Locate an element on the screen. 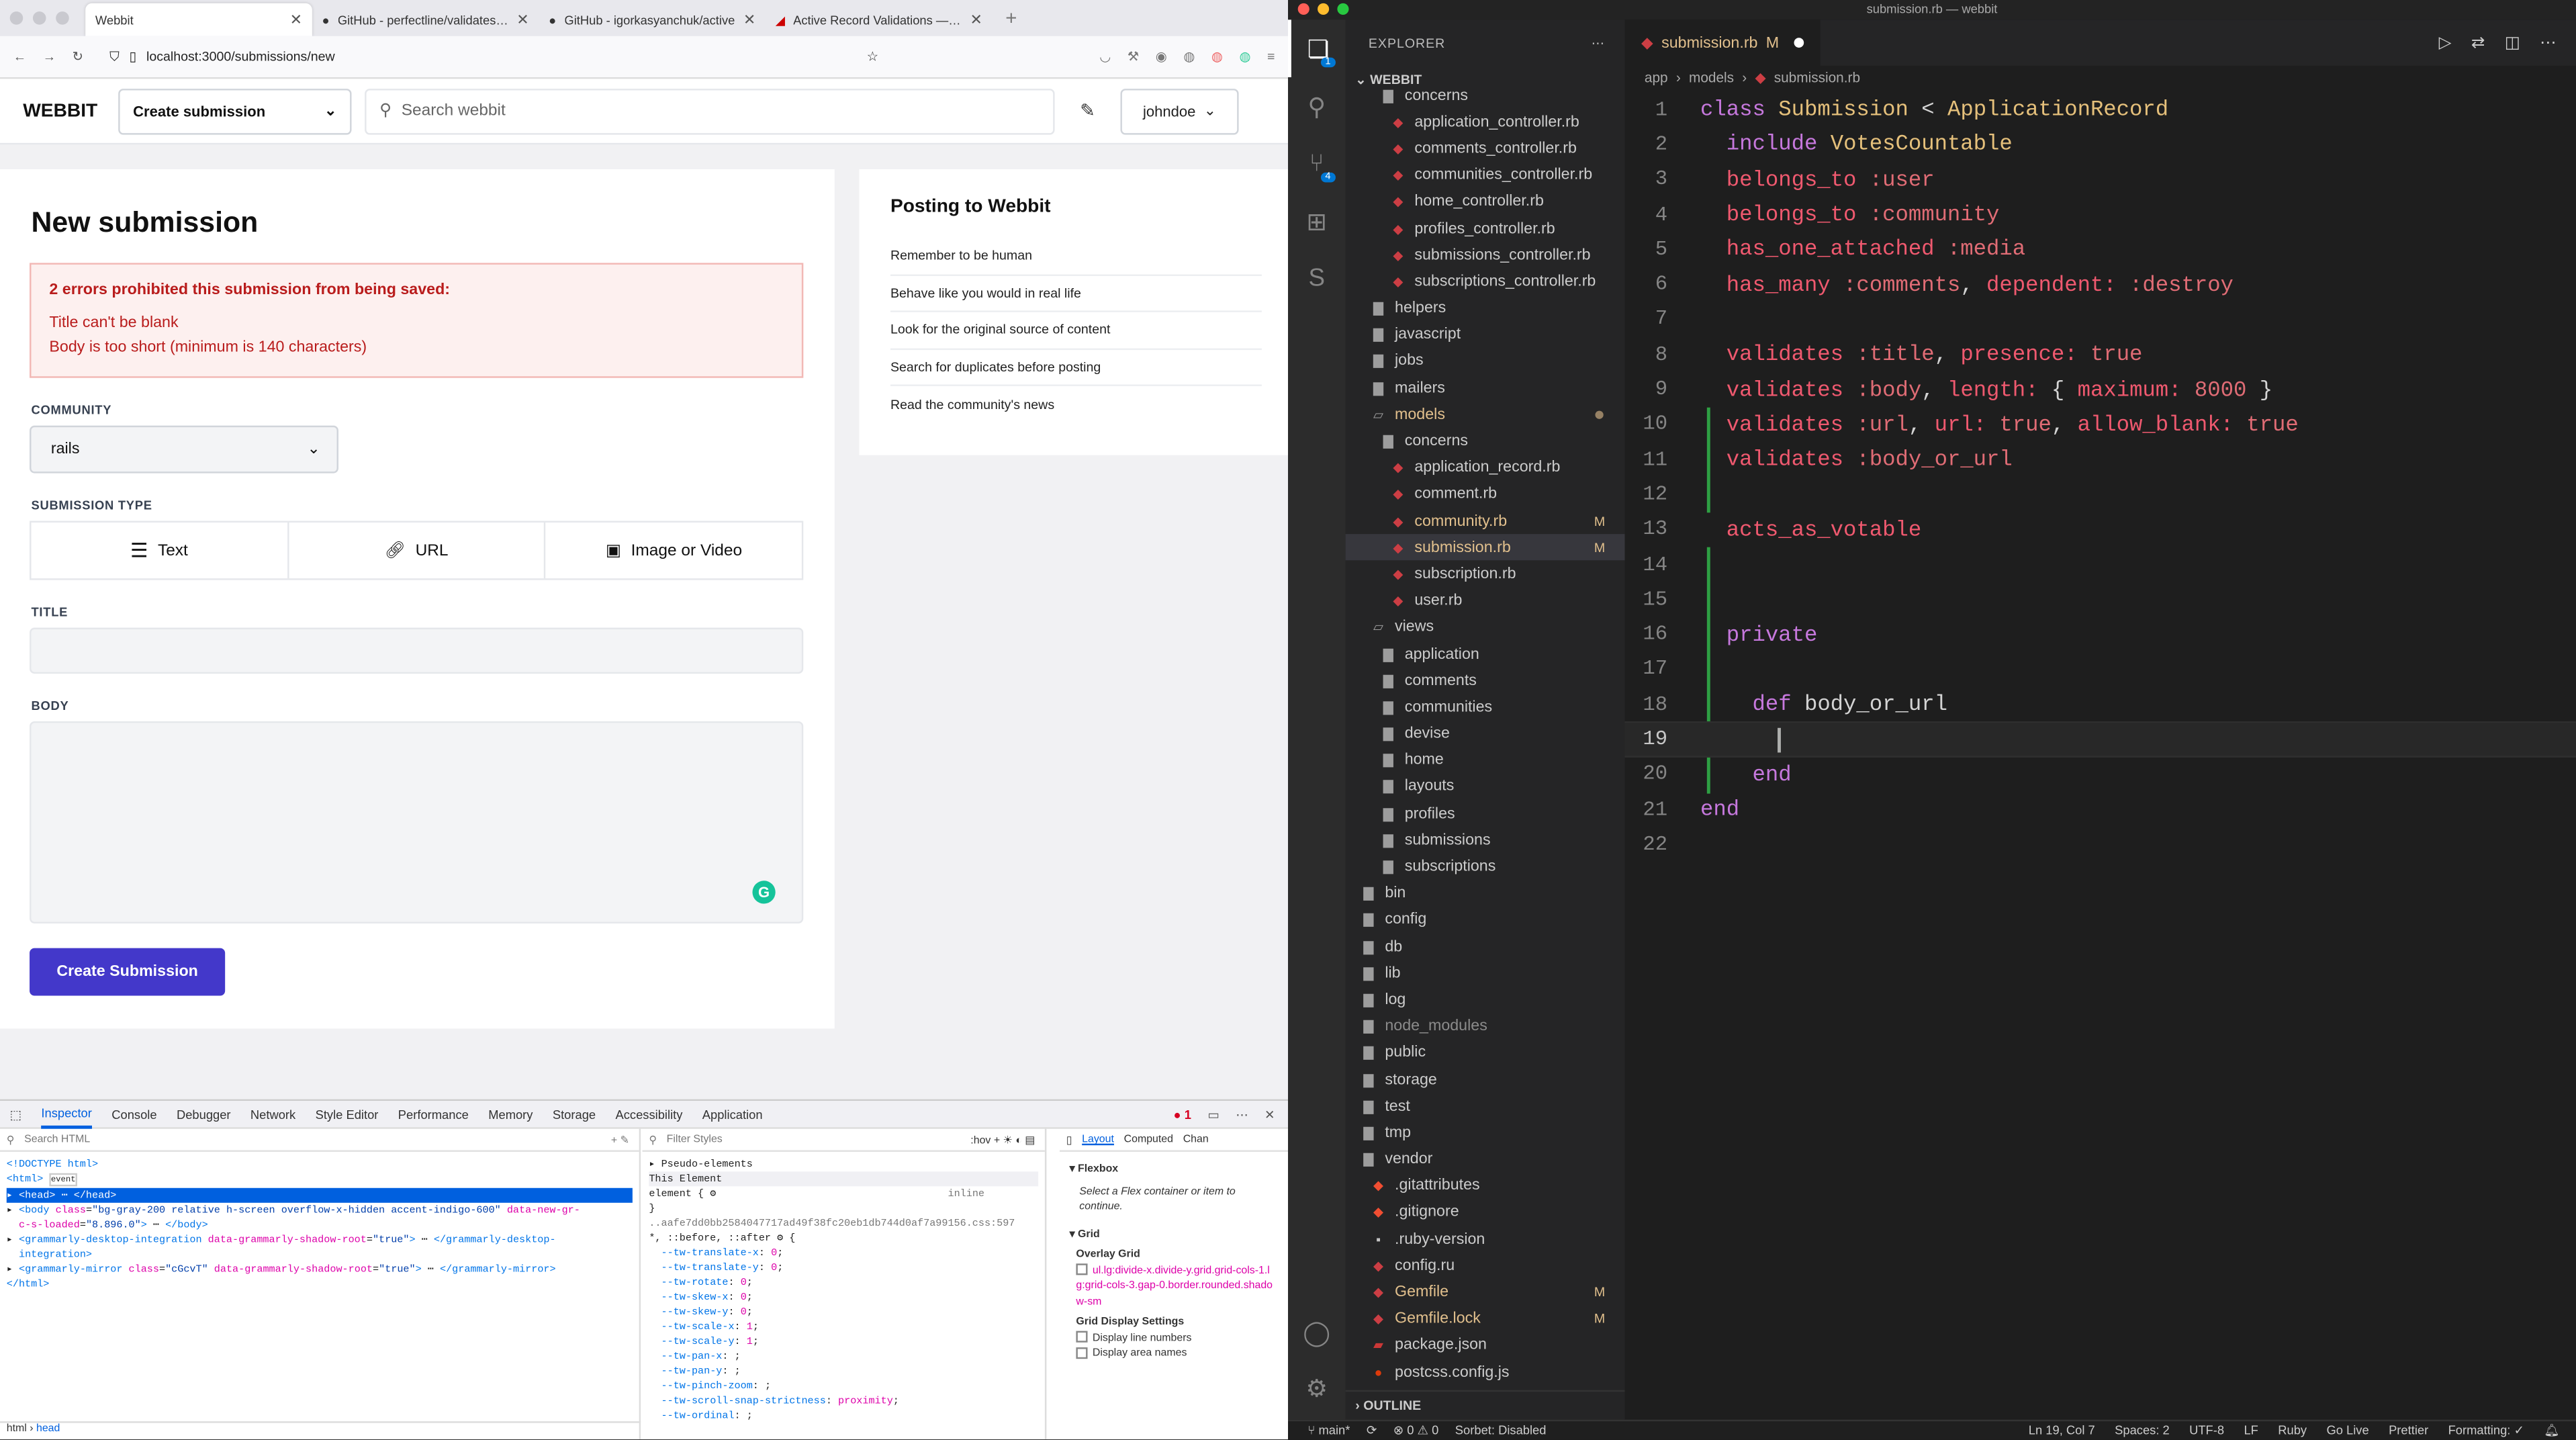 This screenshot has width=2576, height=1440. folder-item: ▇ subscriptions is located at coordinates (1485, 867).